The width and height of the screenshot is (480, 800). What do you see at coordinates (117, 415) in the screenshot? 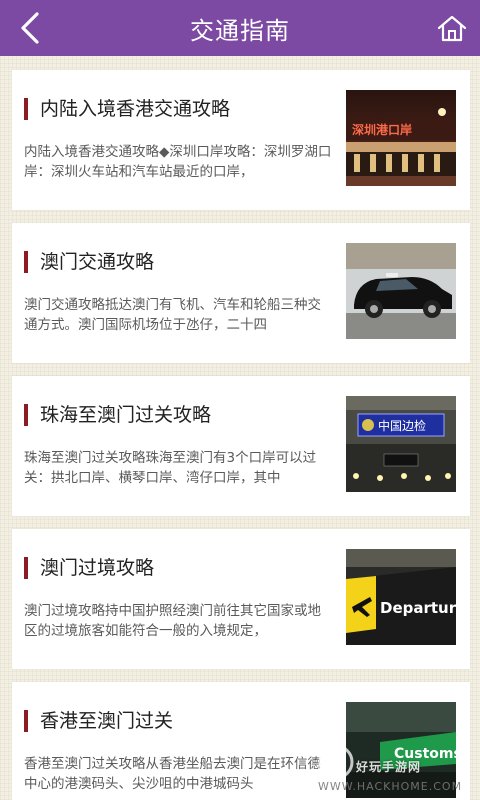
I see `article-title: 珠海至澳门过关攻略` at bounding box center [117, 415].